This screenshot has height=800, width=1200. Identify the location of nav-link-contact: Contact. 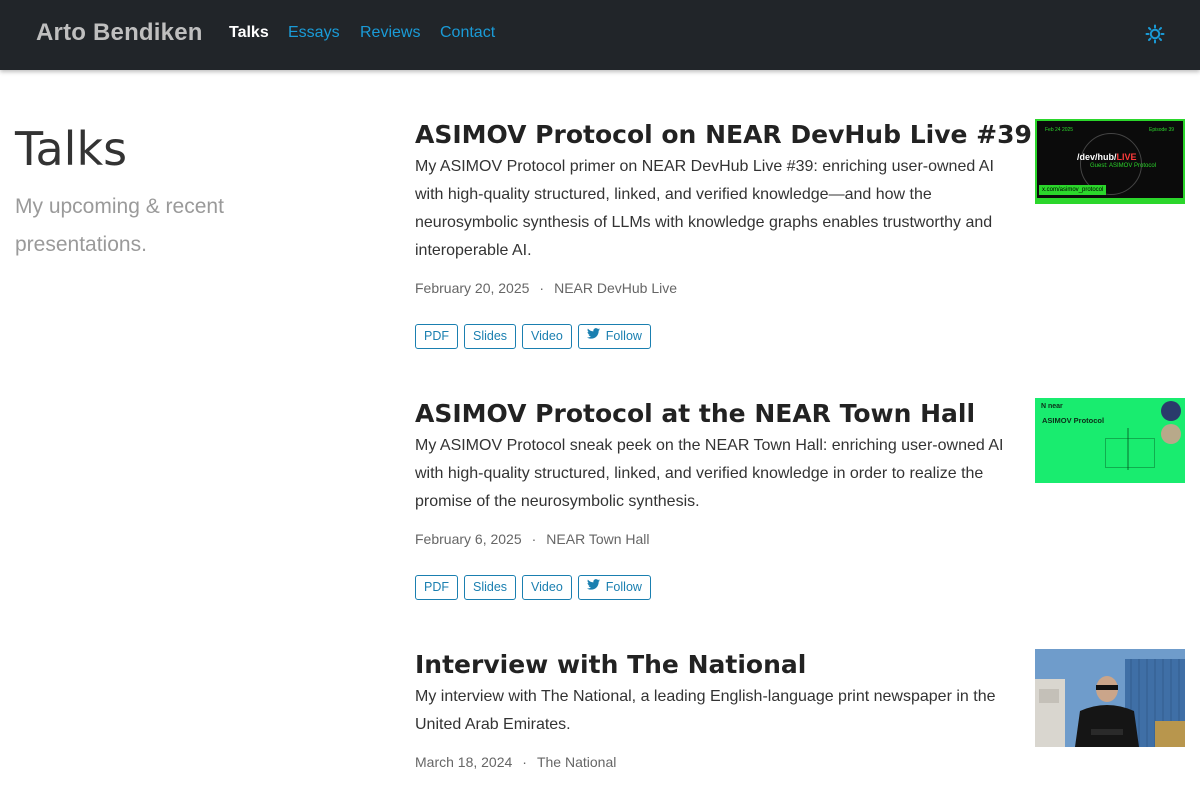
(467, 33).